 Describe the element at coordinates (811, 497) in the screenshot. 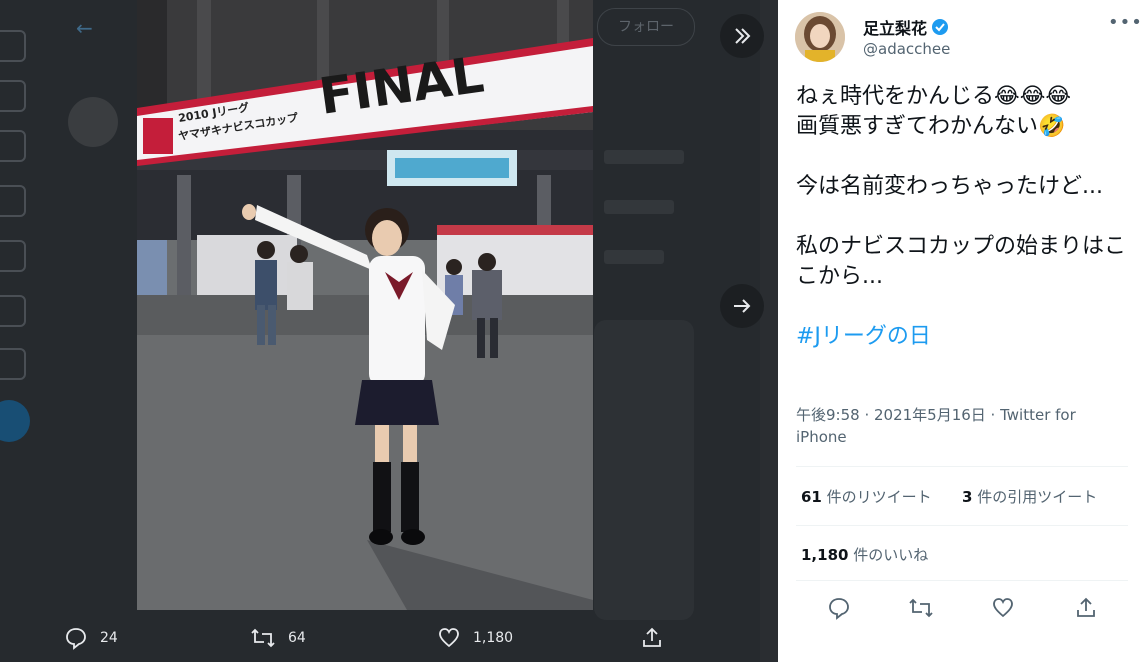

I see `retweets-number: 61` at that location.